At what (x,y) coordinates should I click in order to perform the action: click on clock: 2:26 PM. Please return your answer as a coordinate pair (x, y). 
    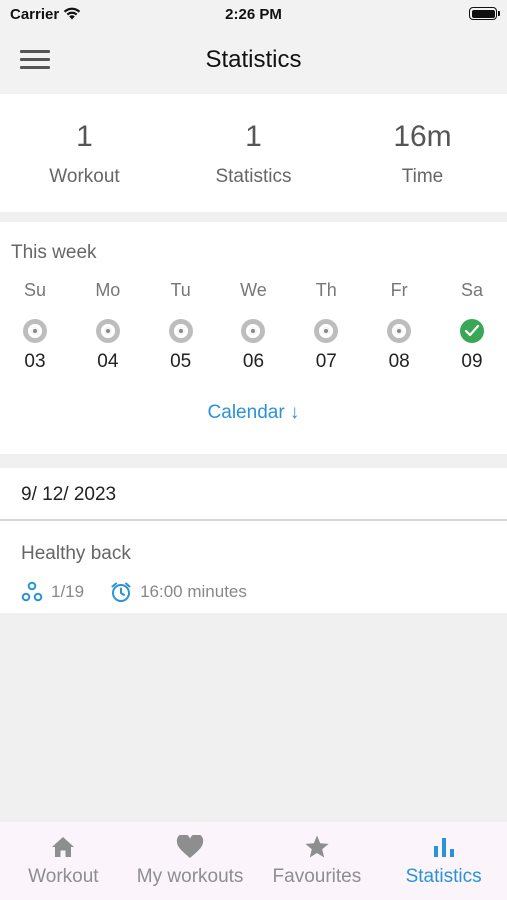
    Looking at the image, I should click on (253, 14).